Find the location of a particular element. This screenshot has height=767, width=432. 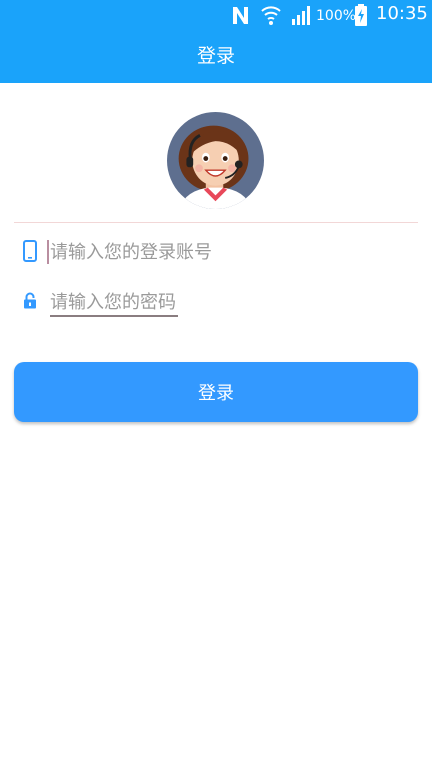

password-underline is located at coordinates (114, 316).